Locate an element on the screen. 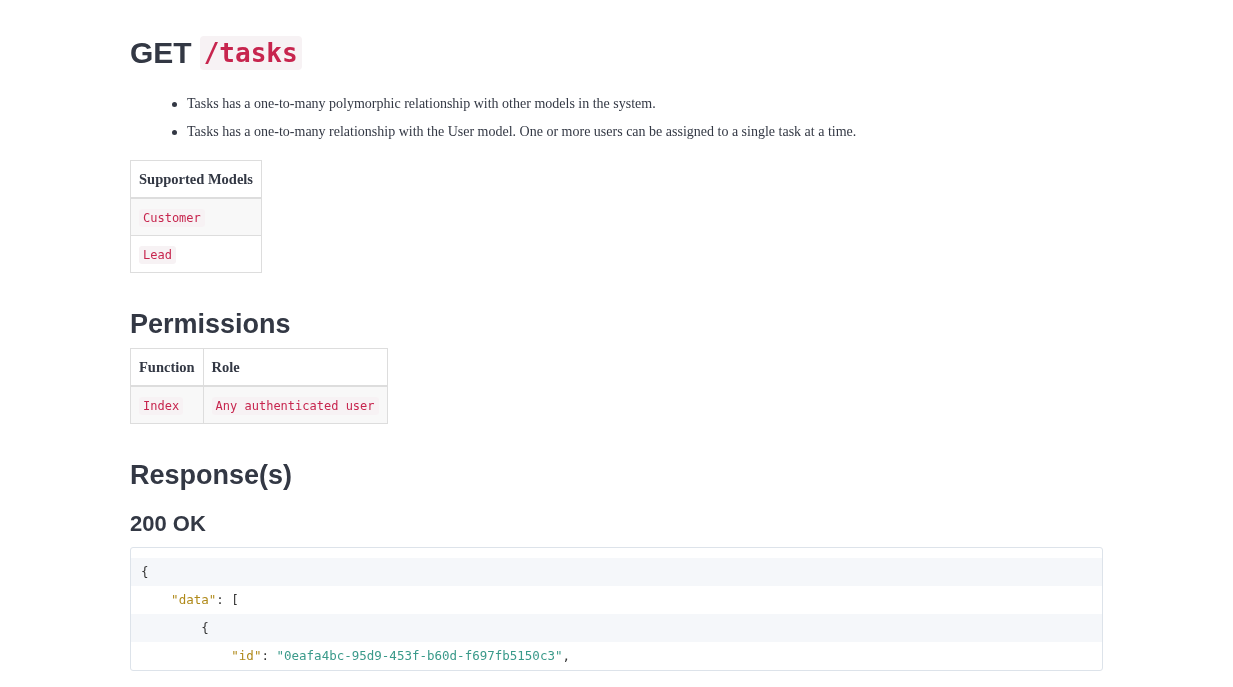  status-heading: 200 OK is located at coordinates (168, 524).